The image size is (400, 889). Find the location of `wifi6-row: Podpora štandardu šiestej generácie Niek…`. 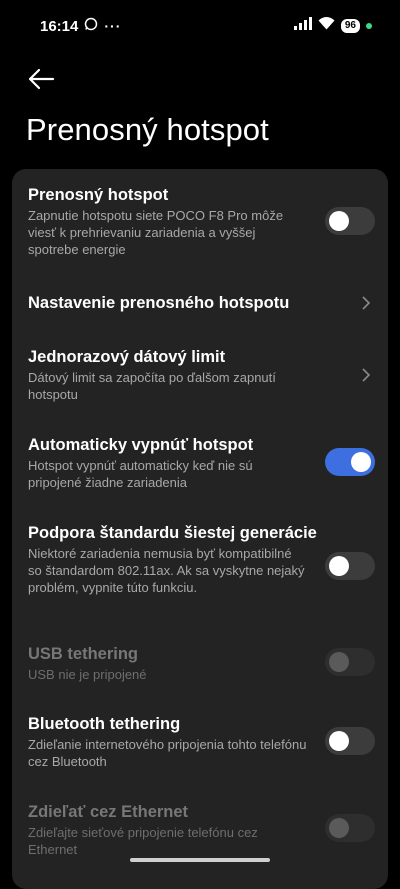

wifi6-row: Podpora štandardu šiestej generácie Niek… is located at coordinates (200, 559).